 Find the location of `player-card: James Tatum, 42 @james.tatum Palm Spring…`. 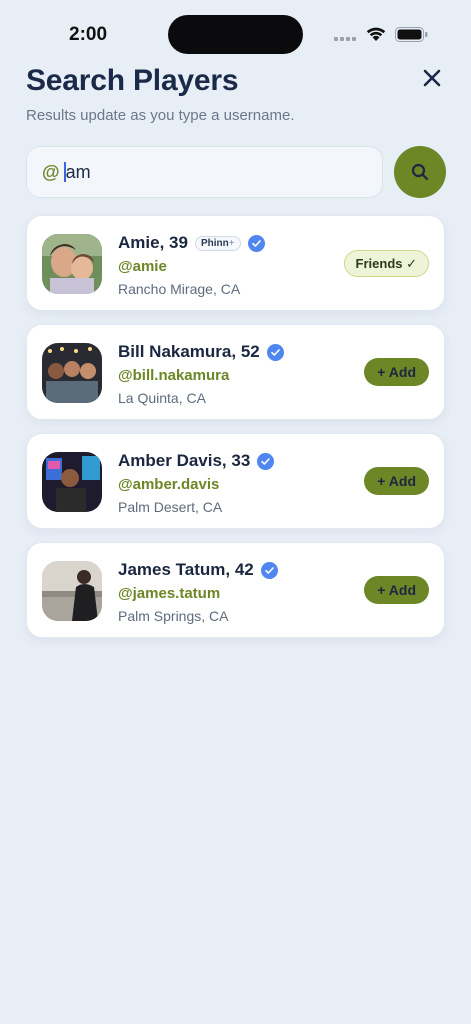

player-card: James Tatum, 42 @james.tatum Palm Spring… is located at coordinates (235, 590).